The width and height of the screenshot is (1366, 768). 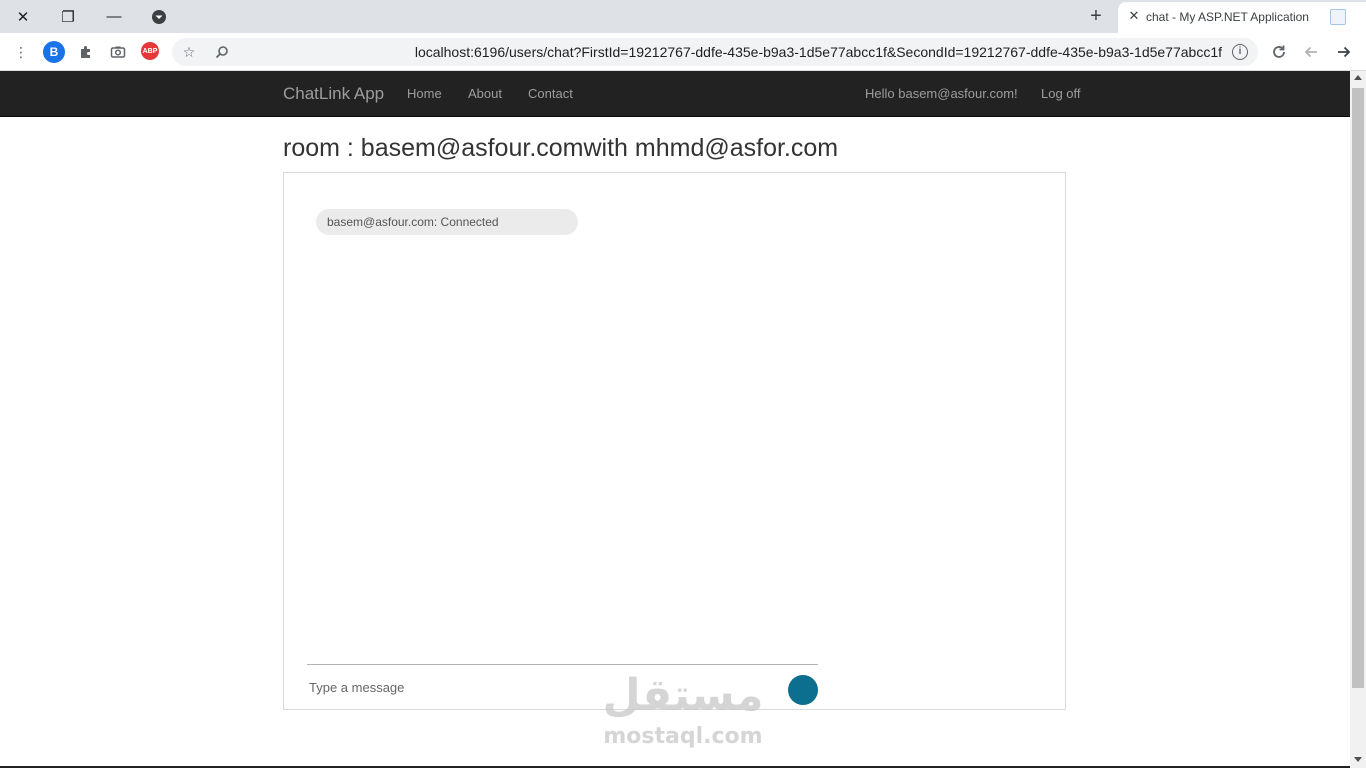 What do you see at coordinates (222, 52) in the screenshot?
I see `zoom-icon` at bounding box center [222, 52].